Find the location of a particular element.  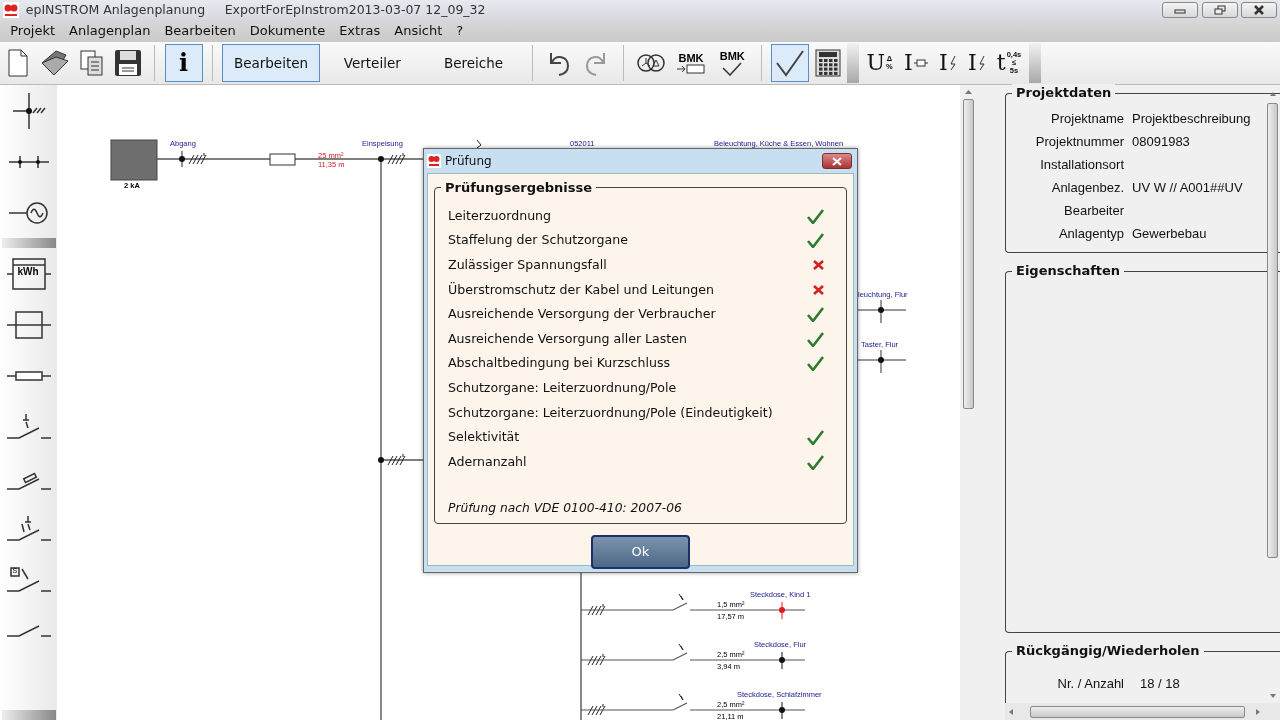

copy-icon is located at coordinates (91, 63).